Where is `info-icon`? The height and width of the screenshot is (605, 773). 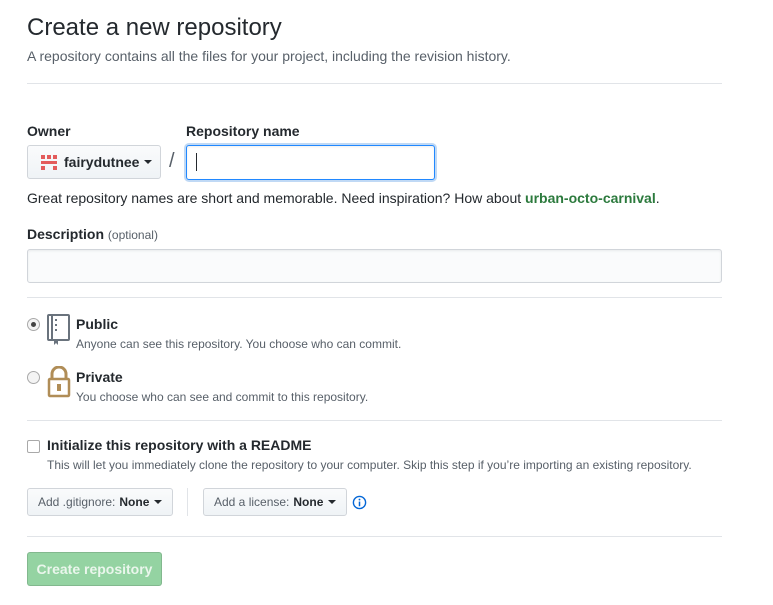 info-icon is located at coordinates (359, 502).